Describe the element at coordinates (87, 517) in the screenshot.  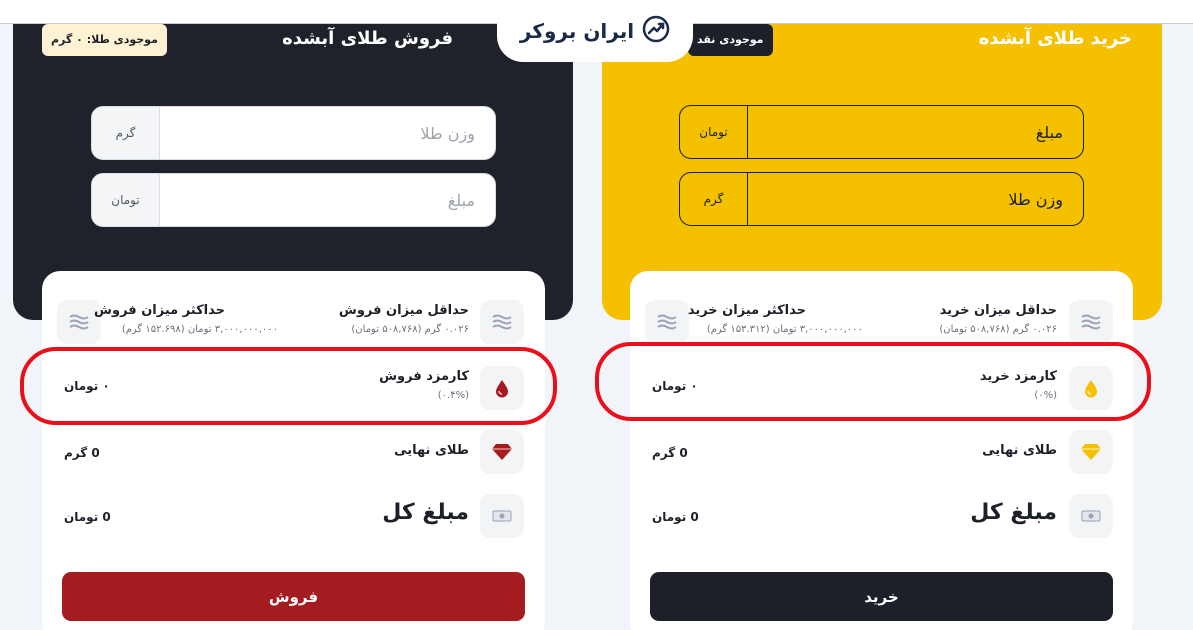
I see `sell-total-value: 0 تومان` at that location.